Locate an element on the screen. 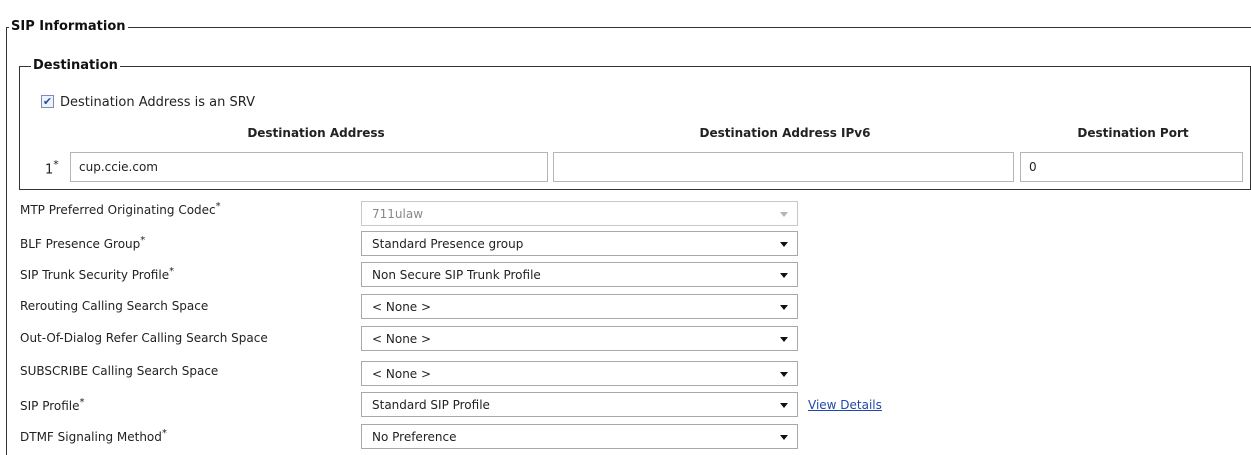  dtmf-signaling-method-label: DTMF Signaling Method* is located at coordinates (93, 436).